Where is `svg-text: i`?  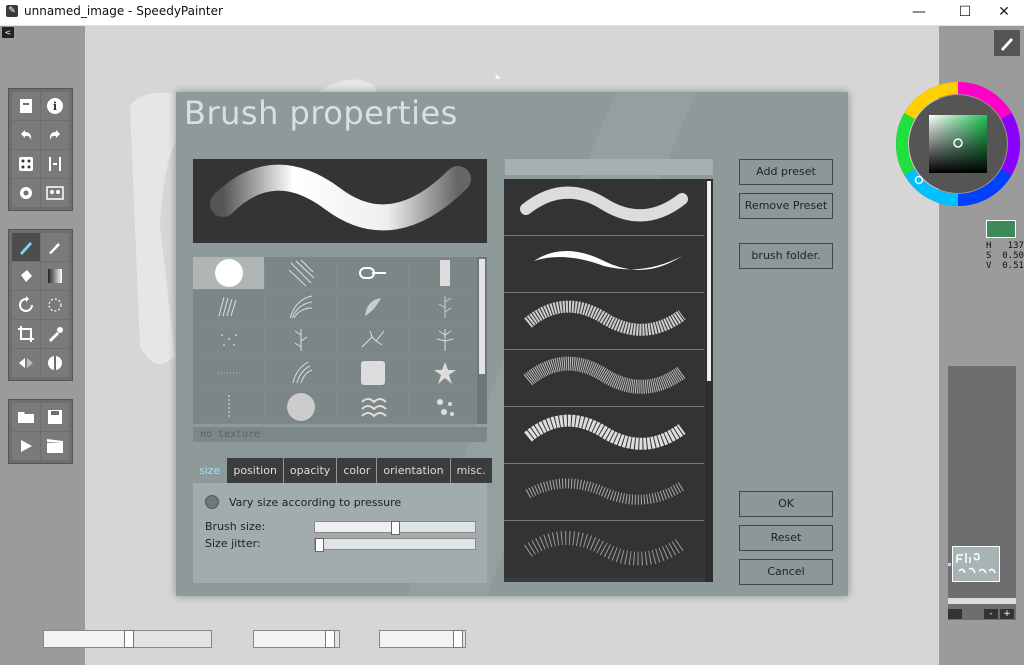 svg-text: i is located at coordinates (55, 106).